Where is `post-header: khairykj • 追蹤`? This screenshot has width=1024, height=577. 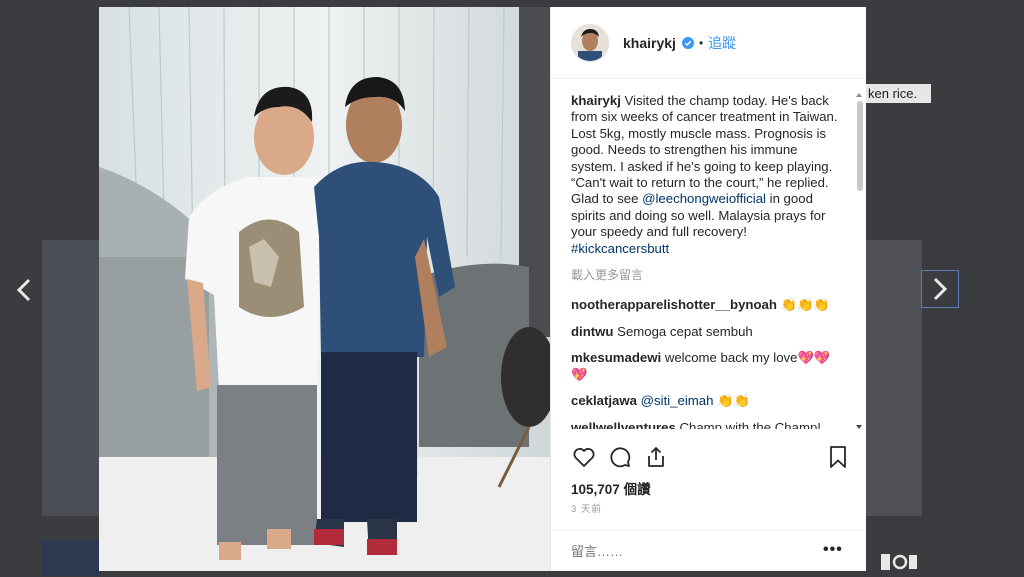 post-header: khairykj • 追蹤 is located at coordinates (708, 43).